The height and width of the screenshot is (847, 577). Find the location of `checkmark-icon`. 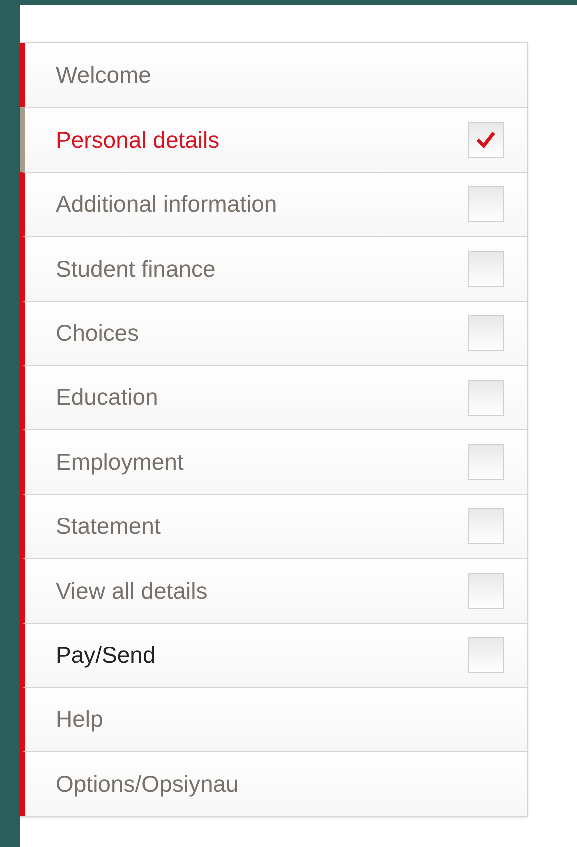

checkmark-icon is located at coordinates (486, 140).